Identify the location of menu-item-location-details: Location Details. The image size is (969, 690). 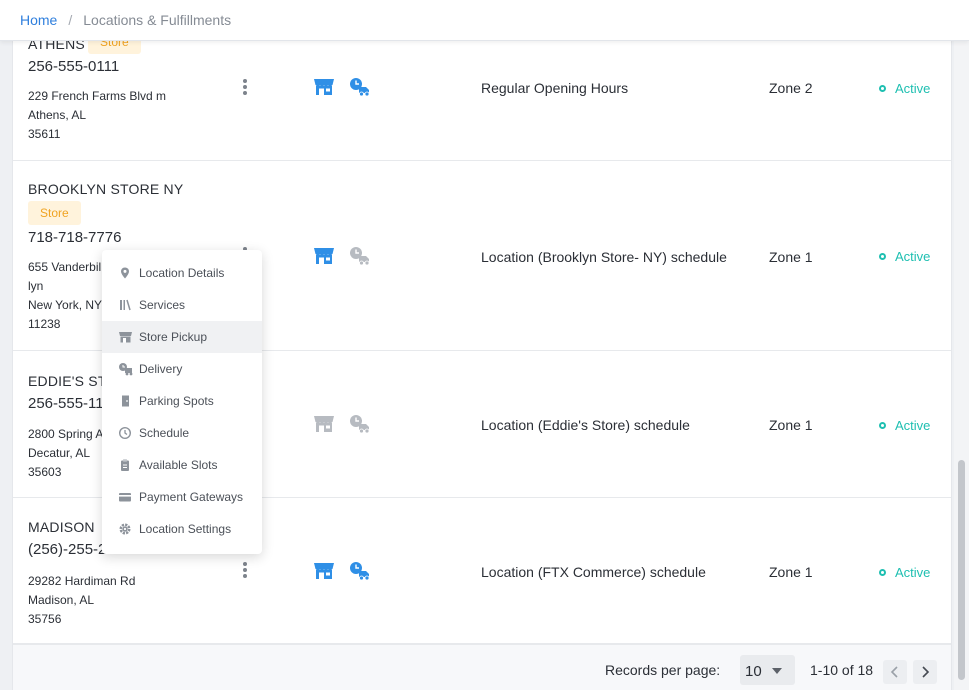
(182, 273).